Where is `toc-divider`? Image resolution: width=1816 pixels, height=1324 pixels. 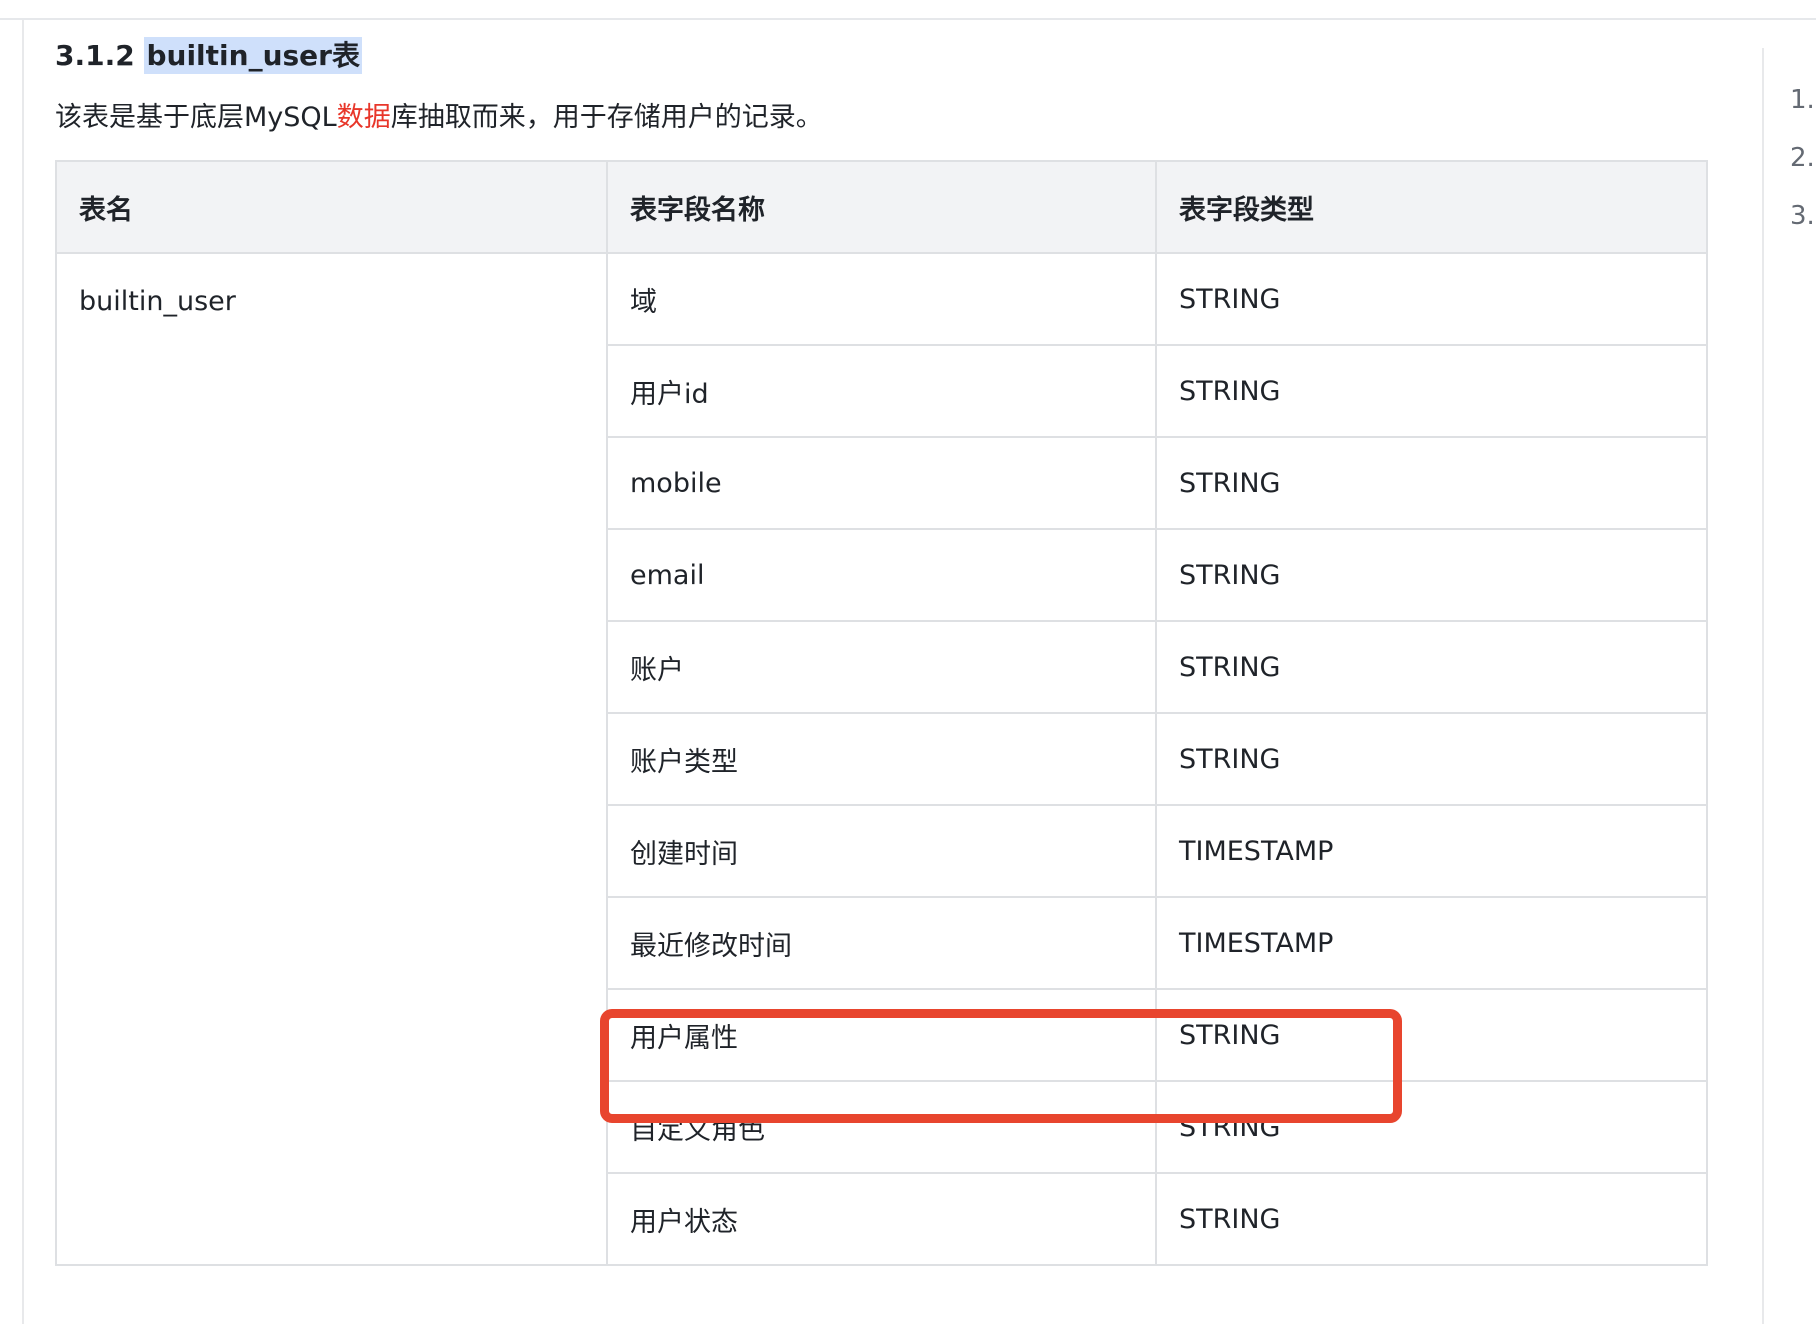 toc-divider is located at coordinates (1763, 686).